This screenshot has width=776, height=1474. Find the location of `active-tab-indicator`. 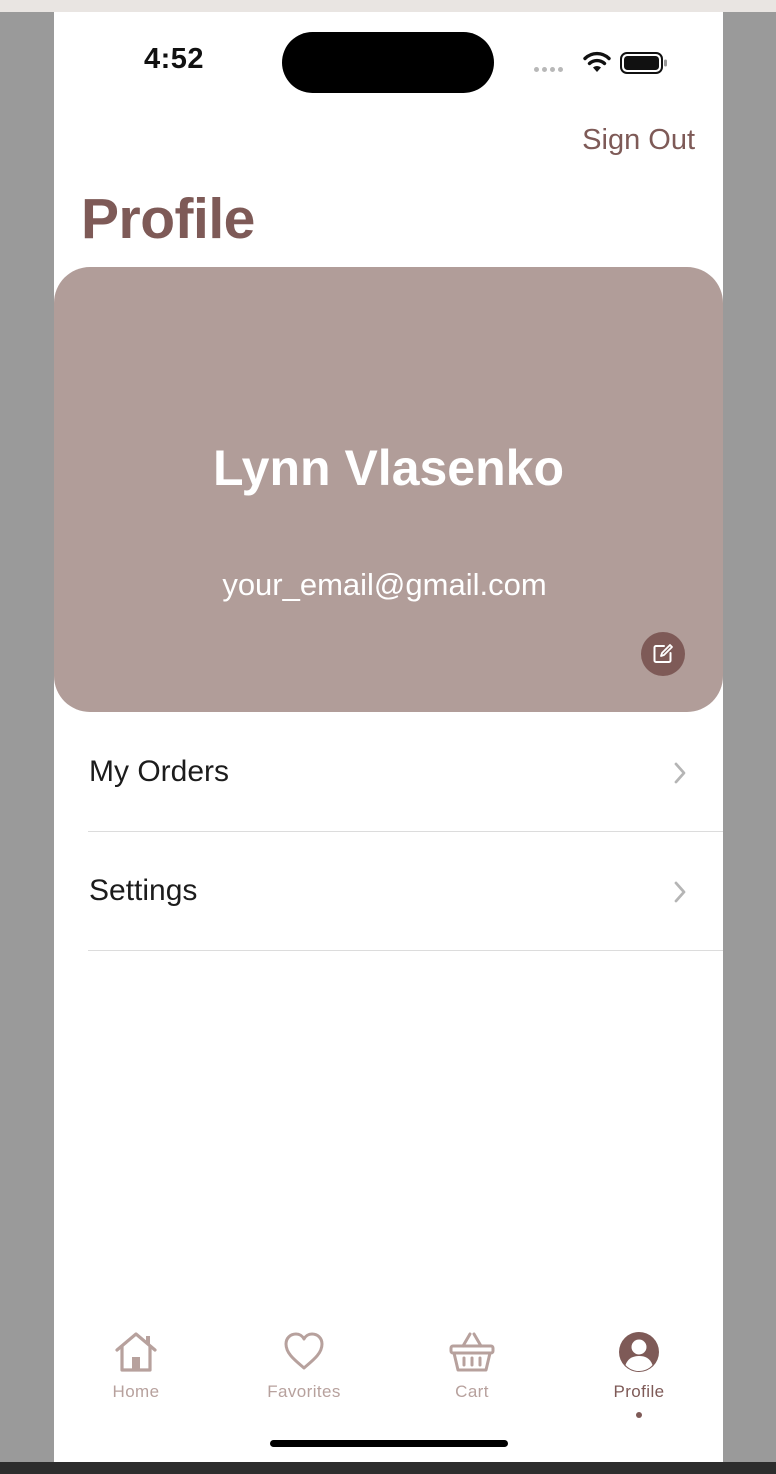

active-tab-indicator is located at coordinates (639, 1415).